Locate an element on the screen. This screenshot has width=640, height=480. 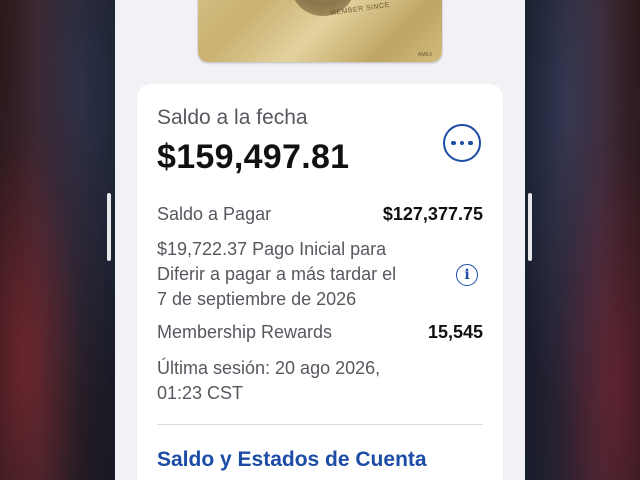
divider is located at coordinates (320, 424).